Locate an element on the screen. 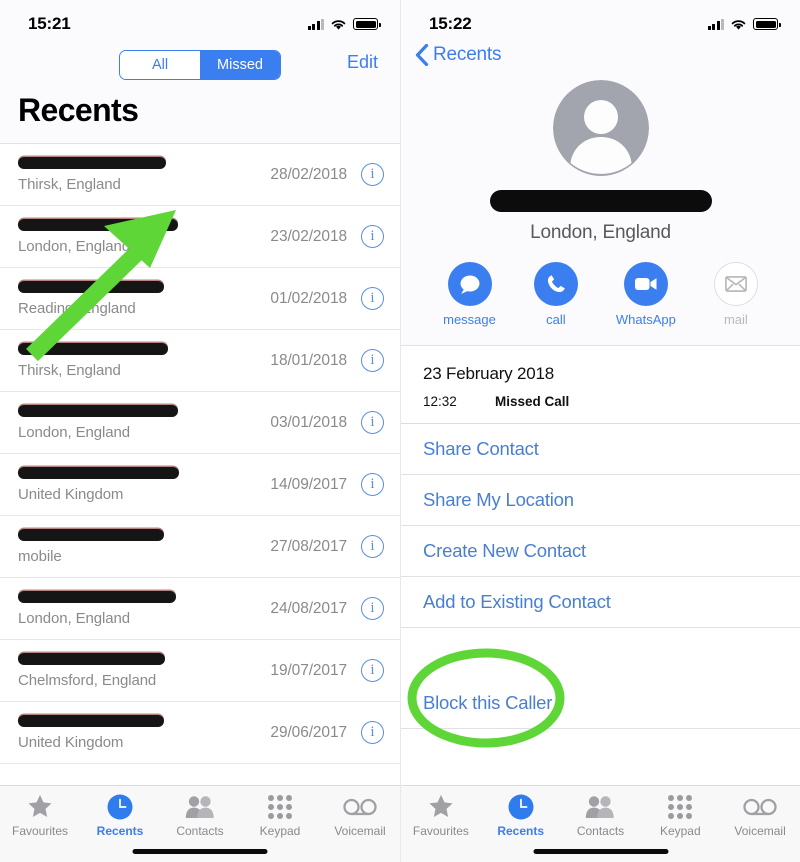  call-date: 03/01/2018 is located at coordinates (308, 422).